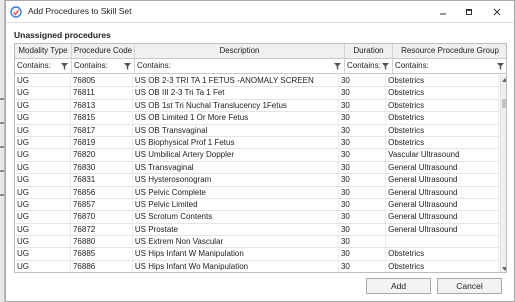 This screenshot has height=302, width=515. Describe the element at coordinates (102, 167) in the screenshot. I see `cell-procedure-code: 76830` at that location.